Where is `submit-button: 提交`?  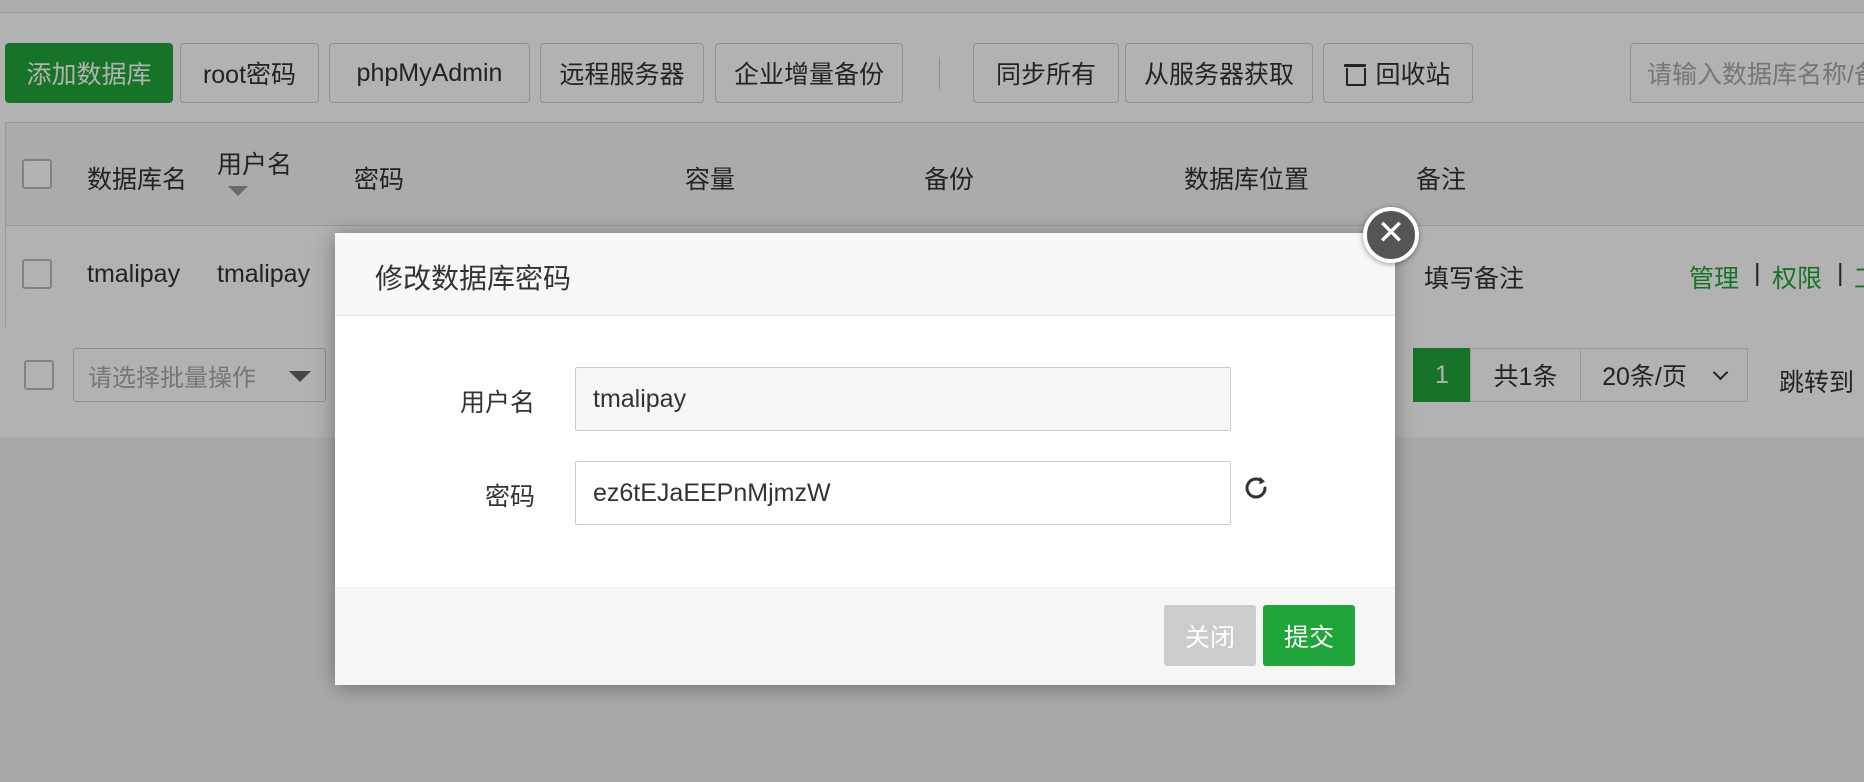 submit-button: 提交 is located at coordinates (1309, 635).